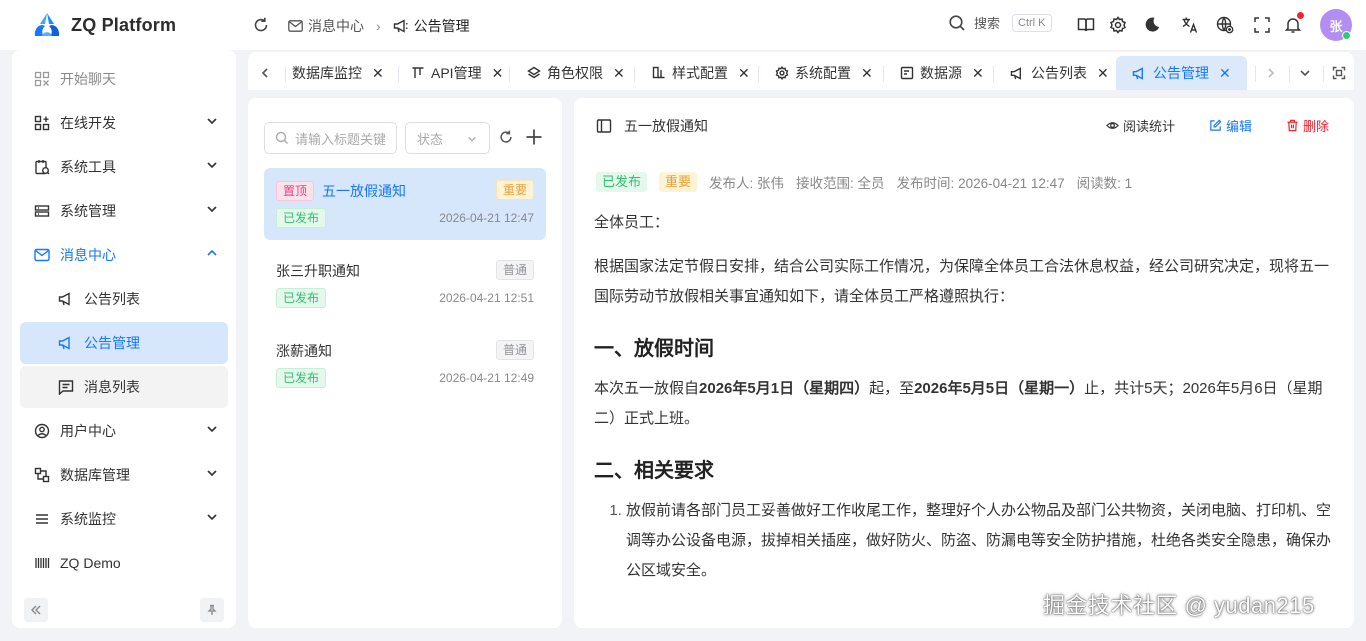  What do you see at coordinates (124, 563) in the screenshot?
I see `sidebar-item-zq-demo: ZQ Demo` at bounding box center [124, 563].